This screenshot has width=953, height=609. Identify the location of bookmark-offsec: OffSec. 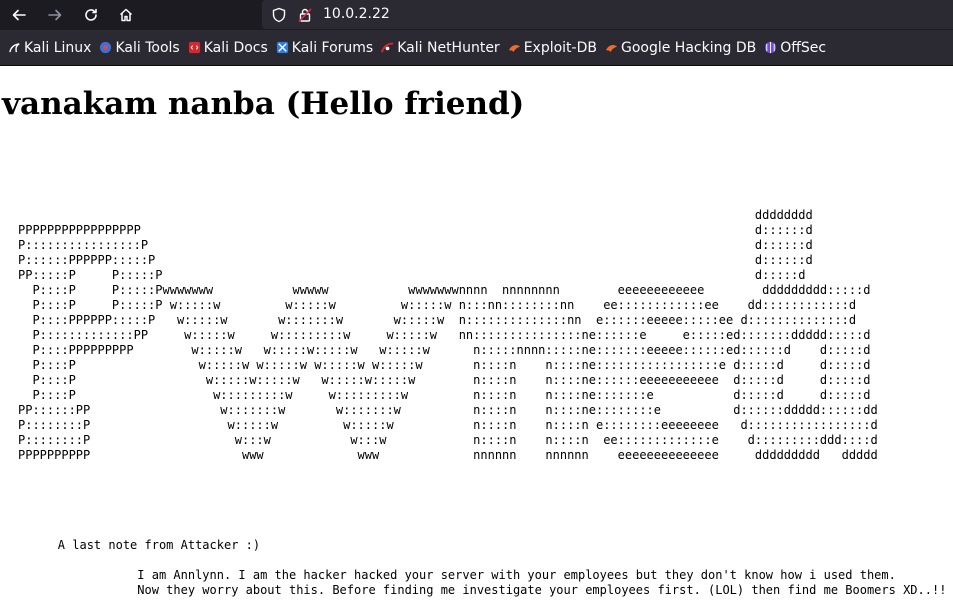
(795, 48).